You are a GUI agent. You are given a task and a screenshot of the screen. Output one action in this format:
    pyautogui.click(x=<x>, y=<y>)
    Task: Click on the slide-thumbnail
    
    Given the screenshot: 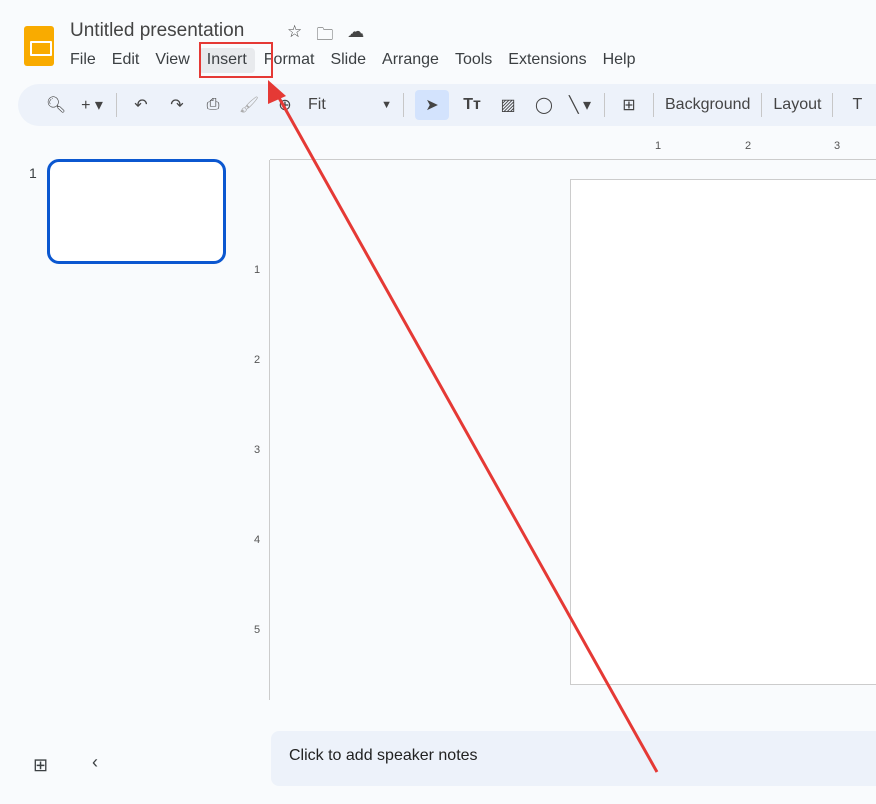 What is the action you would take?
    pyautogui.click(x=136, y=211)
    